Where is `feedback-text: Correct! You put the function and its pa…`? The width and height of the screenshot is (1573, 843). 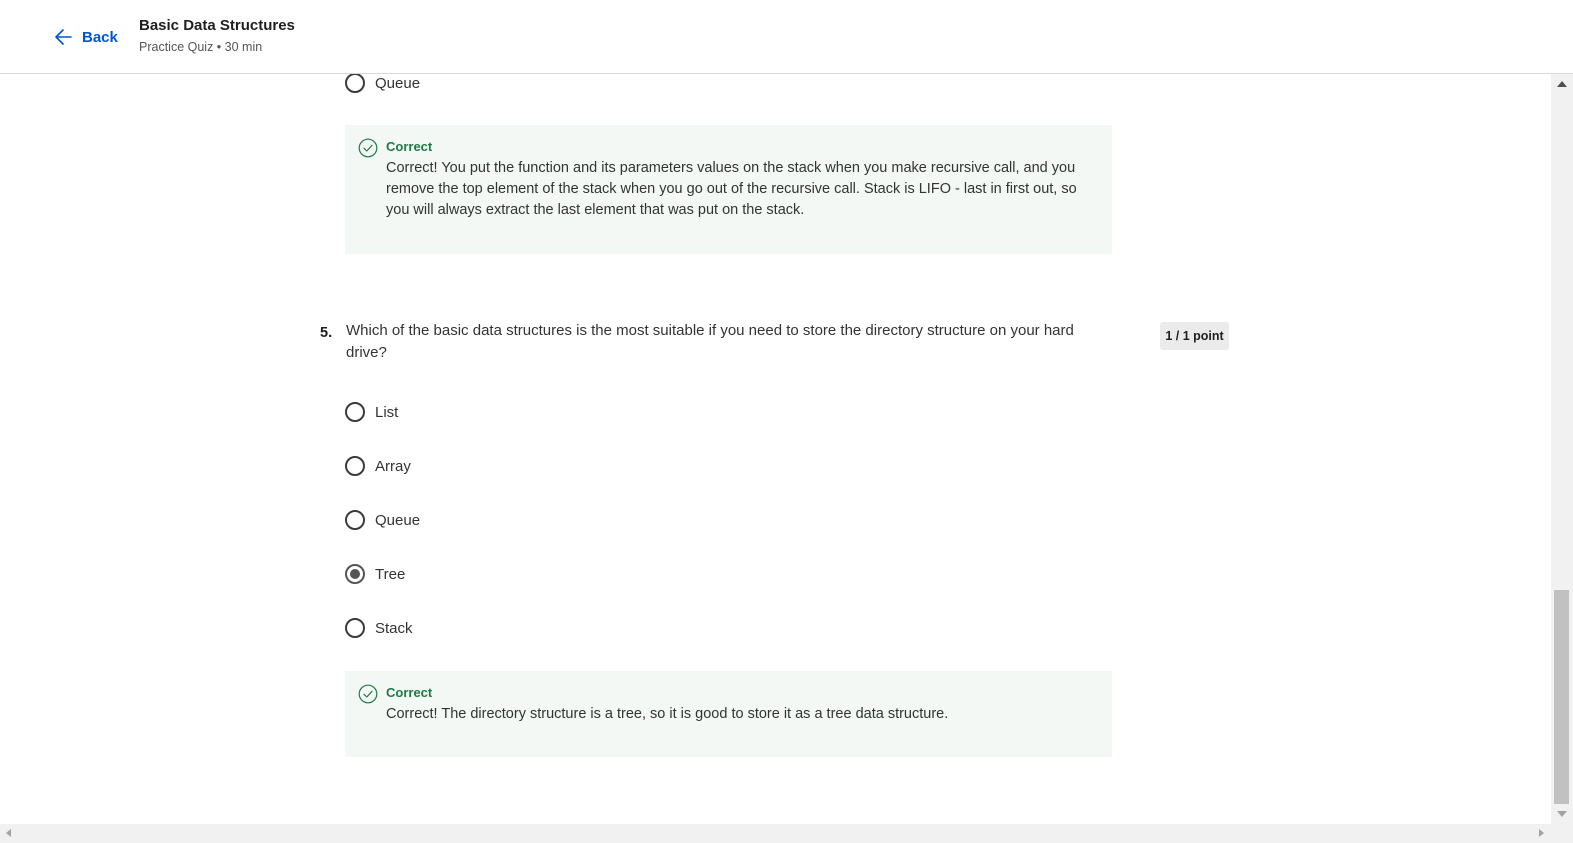
feedback-text: Correct! You put the function and its pa… is located at coordinates (731, 189).